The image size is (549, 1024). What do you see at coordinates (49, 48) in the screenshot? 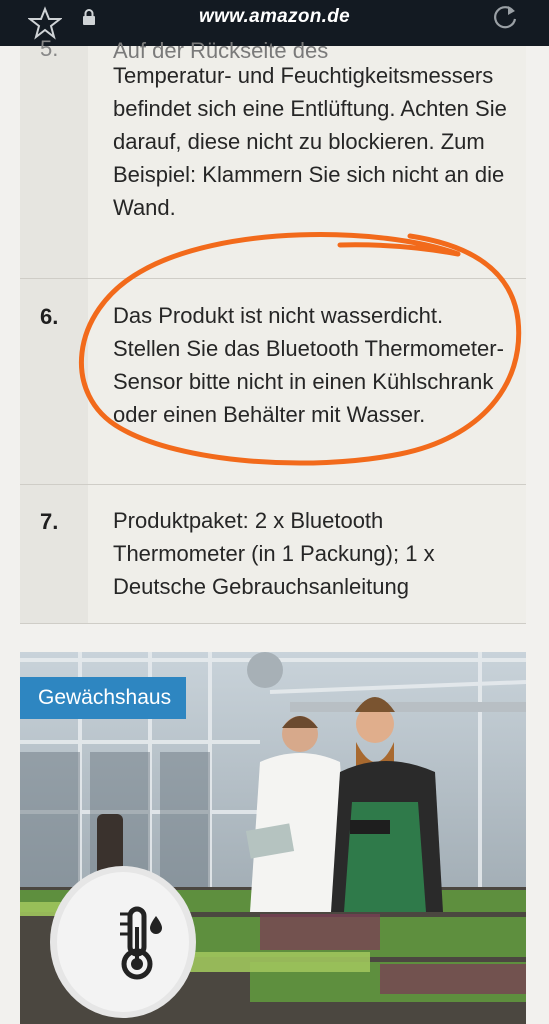
I see `partial-number: 5.` at bounding box center [49, 48].